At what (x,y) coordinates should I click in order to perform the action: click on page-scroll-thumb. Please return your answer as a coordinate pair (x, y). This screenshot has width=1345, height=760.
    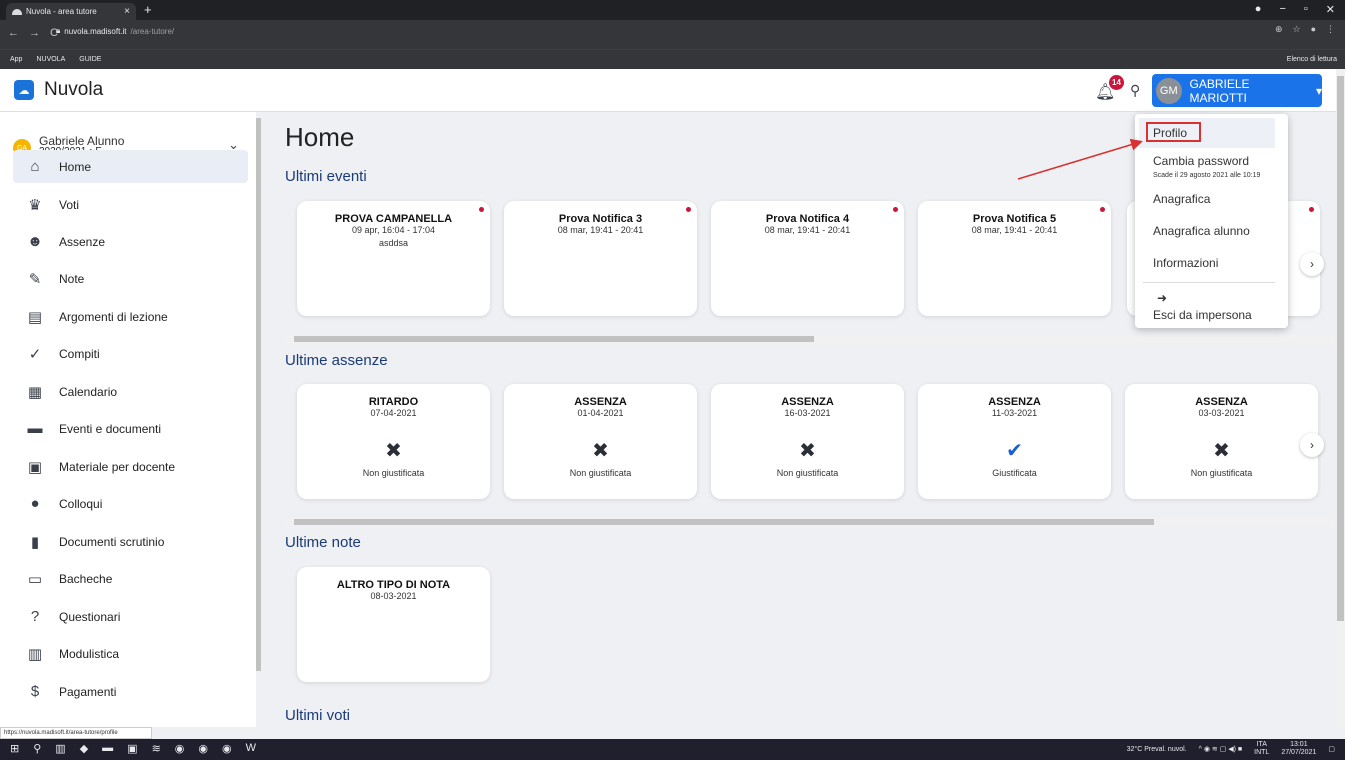
    Looking at the image, I should click on (1340, 348).